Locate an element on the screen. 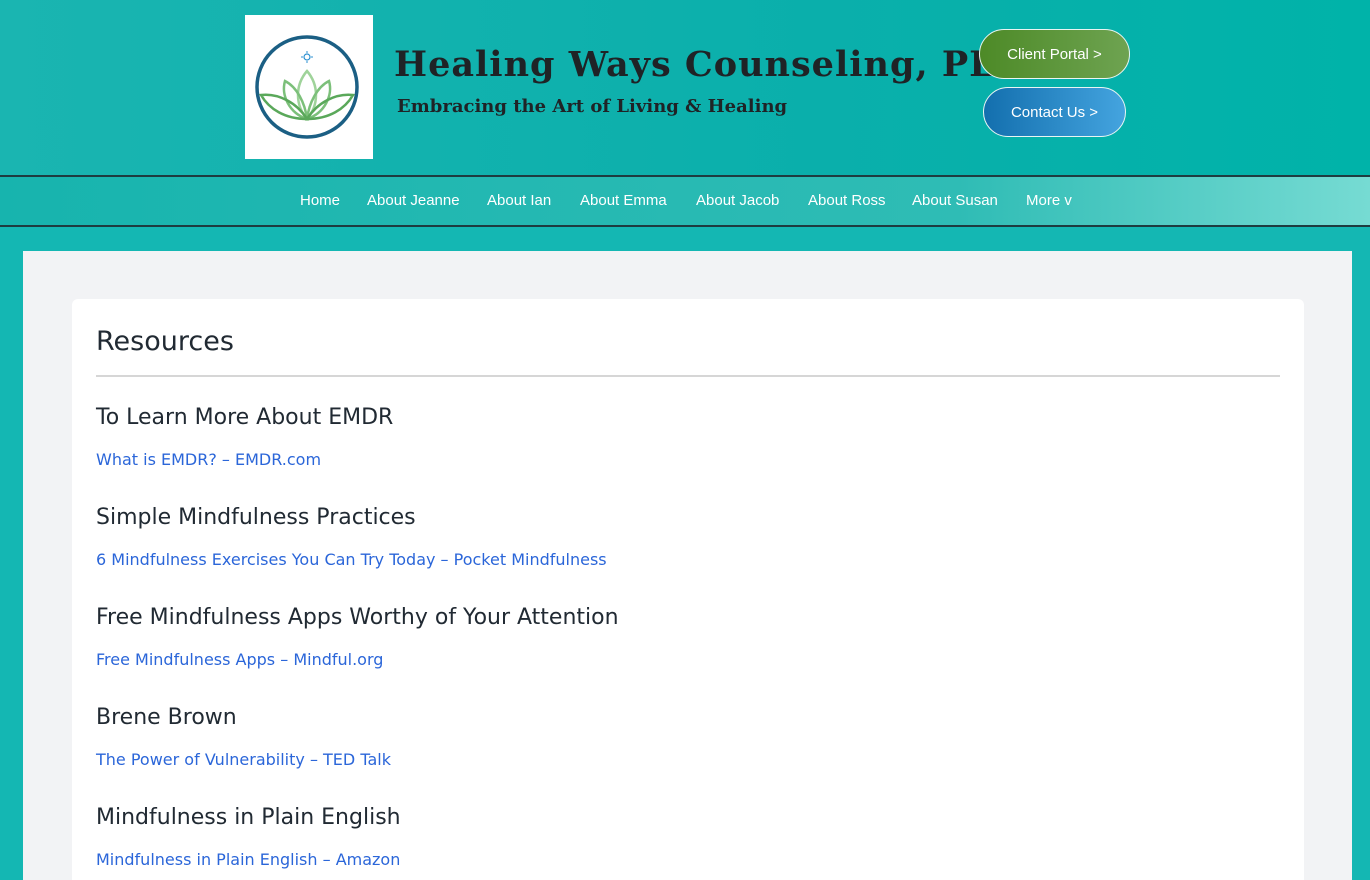 Image resolution: width=1370 pixels, height=880 pixels. resource-link-mindfulness-apps: Free Mindfulness Apps – Mindful.org is located at coordinates (239, 659).